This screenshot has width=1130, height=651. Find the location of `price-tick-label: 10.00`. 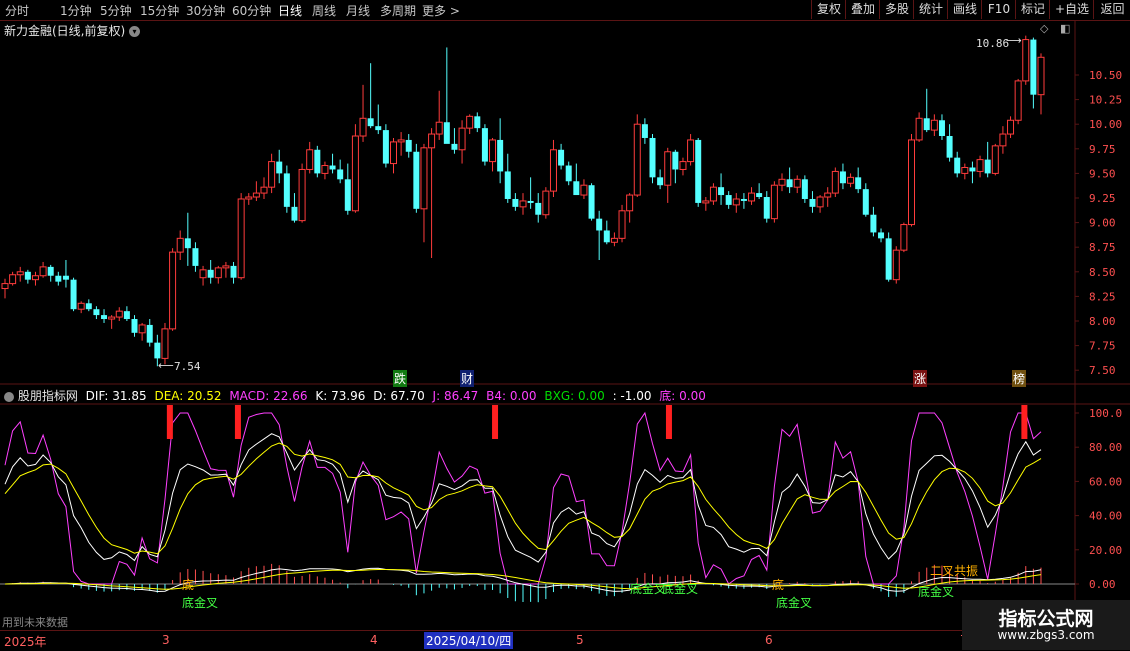

price-tick-label: 10.00 is located at coordinates (1105, 124).